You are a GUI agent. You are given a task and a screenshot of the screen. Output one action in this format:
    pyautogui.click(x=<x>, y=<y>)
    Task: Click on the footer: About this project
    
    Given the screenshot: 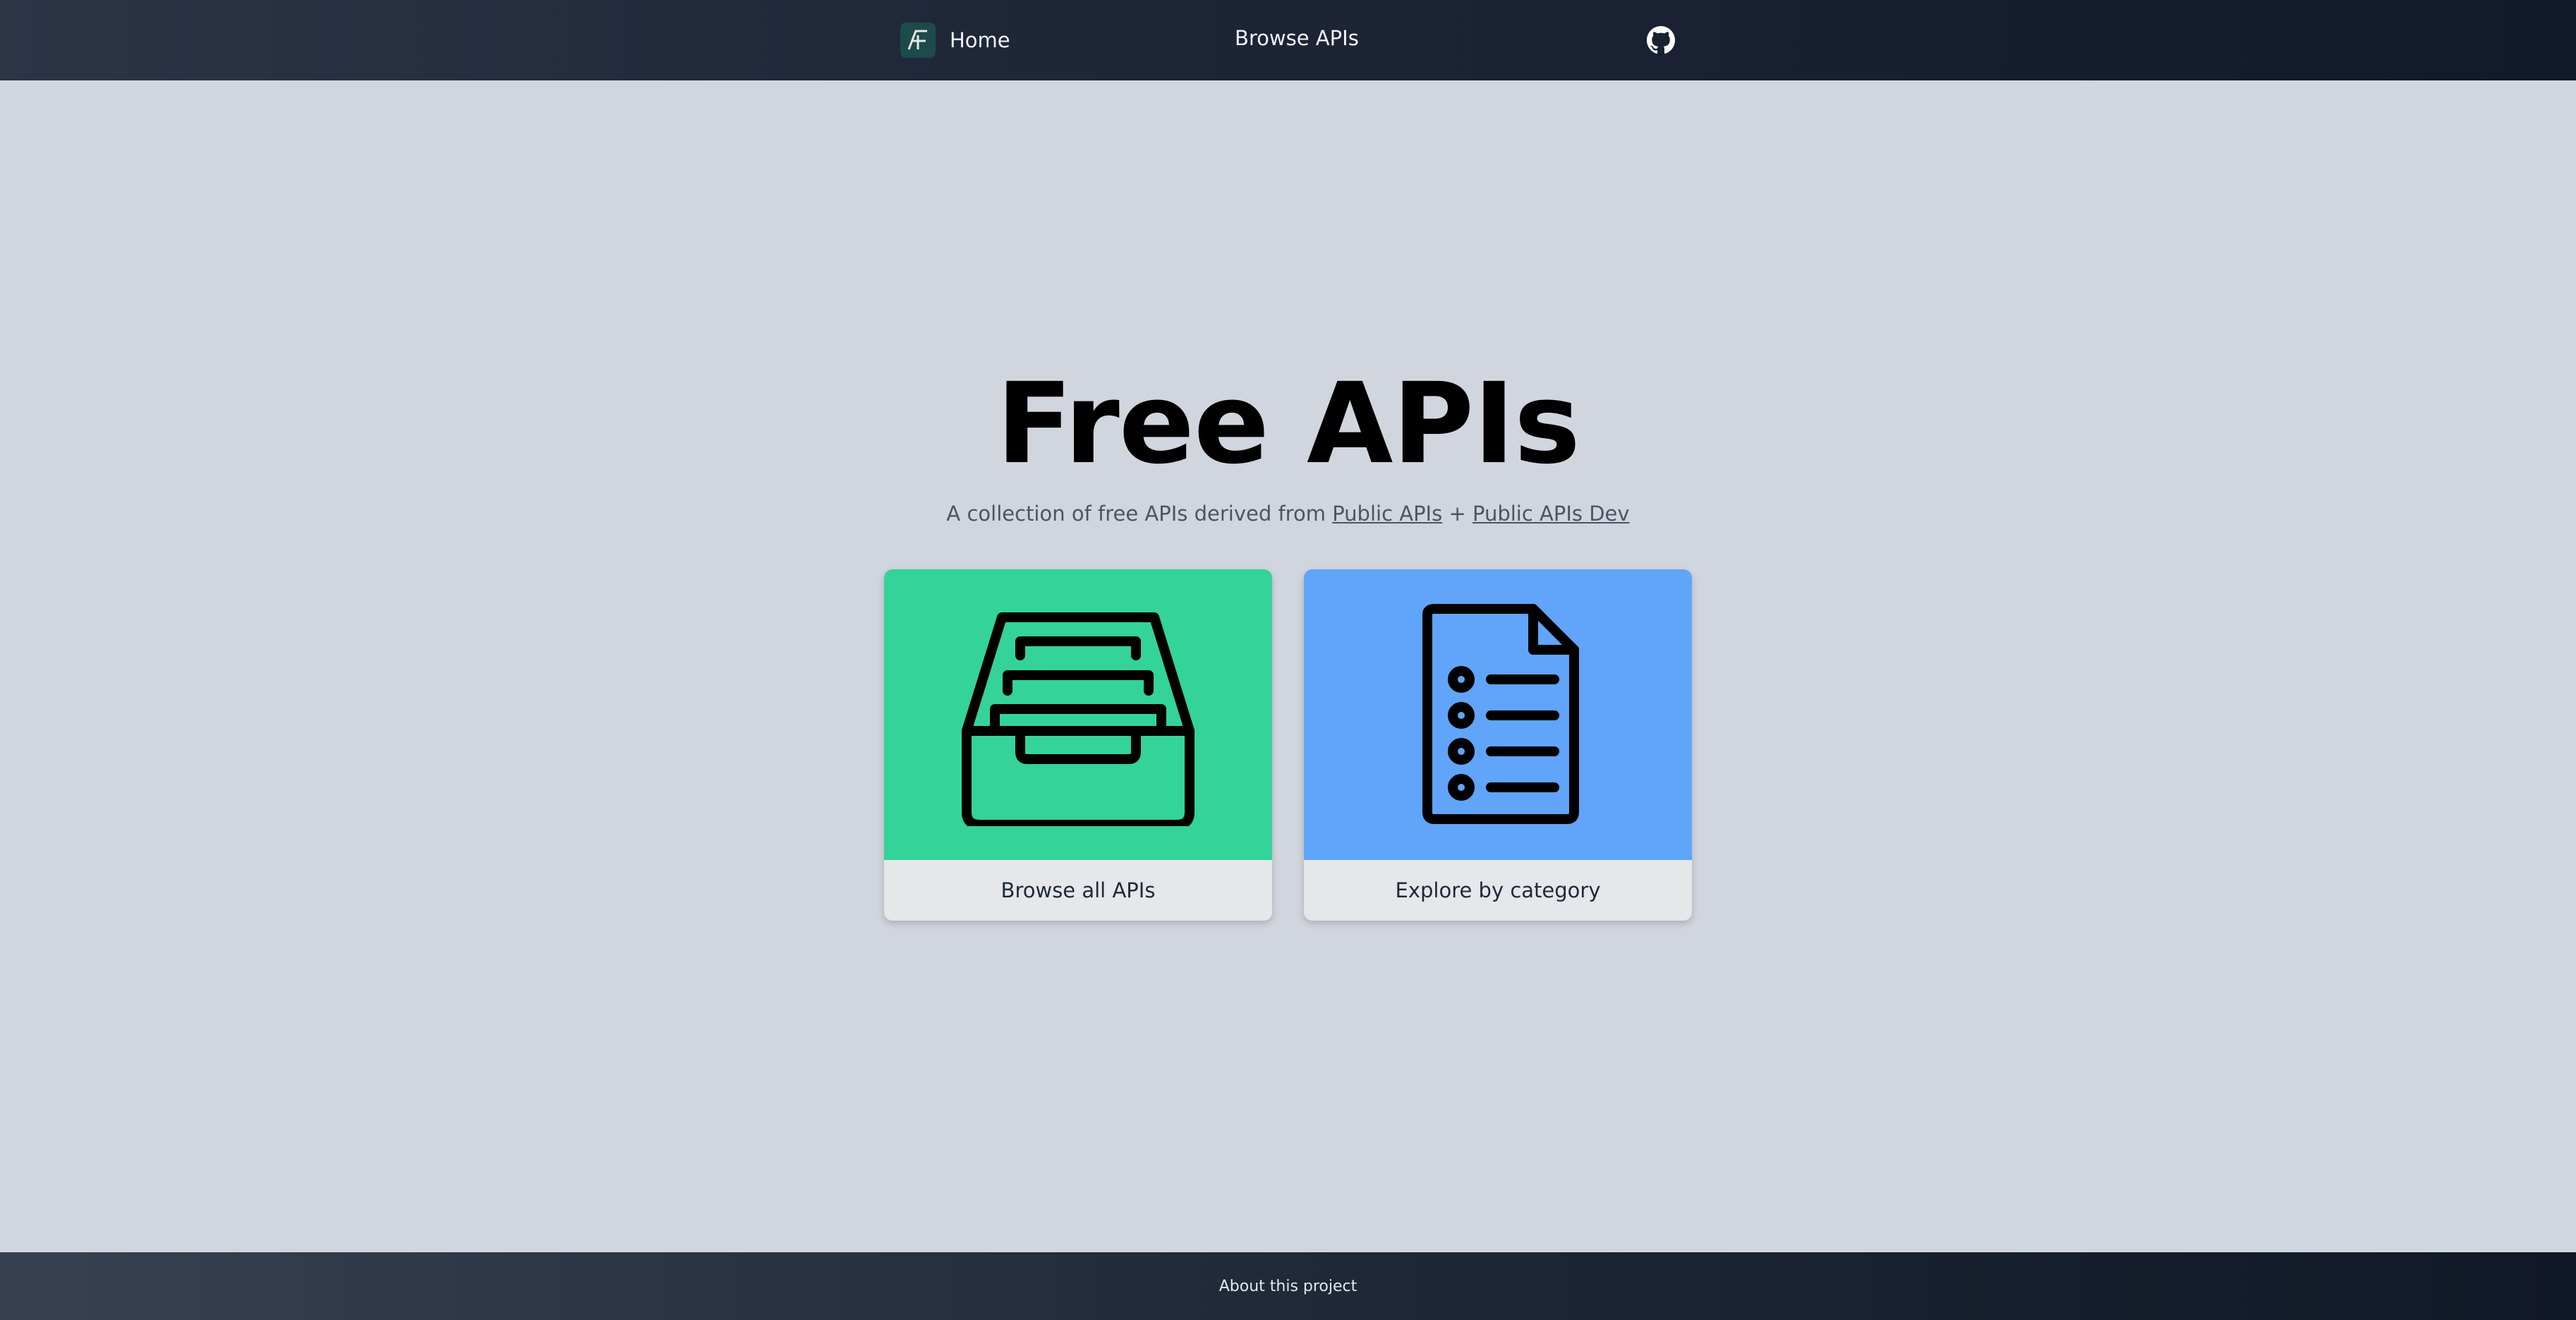 What is the action you would take?
    pyautogui.click(x=1288, y=1286)
    